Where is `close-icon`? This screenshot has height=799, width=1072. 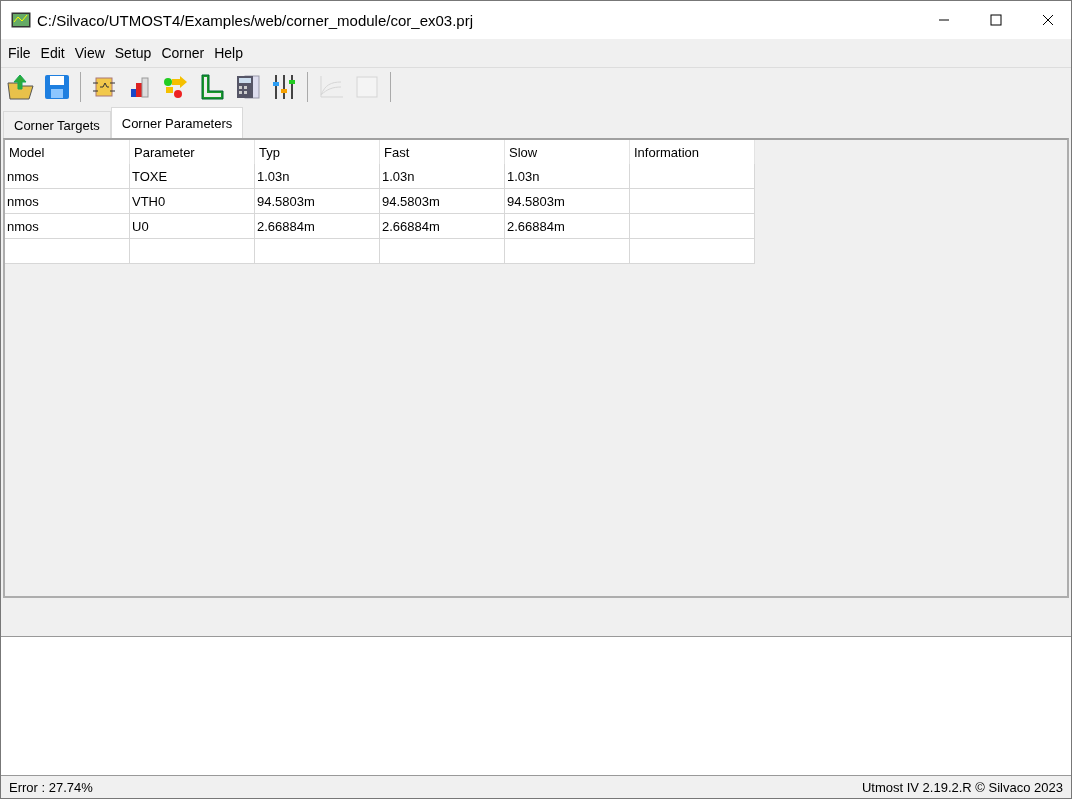
close-icon is located at coordinates (1048, 20).